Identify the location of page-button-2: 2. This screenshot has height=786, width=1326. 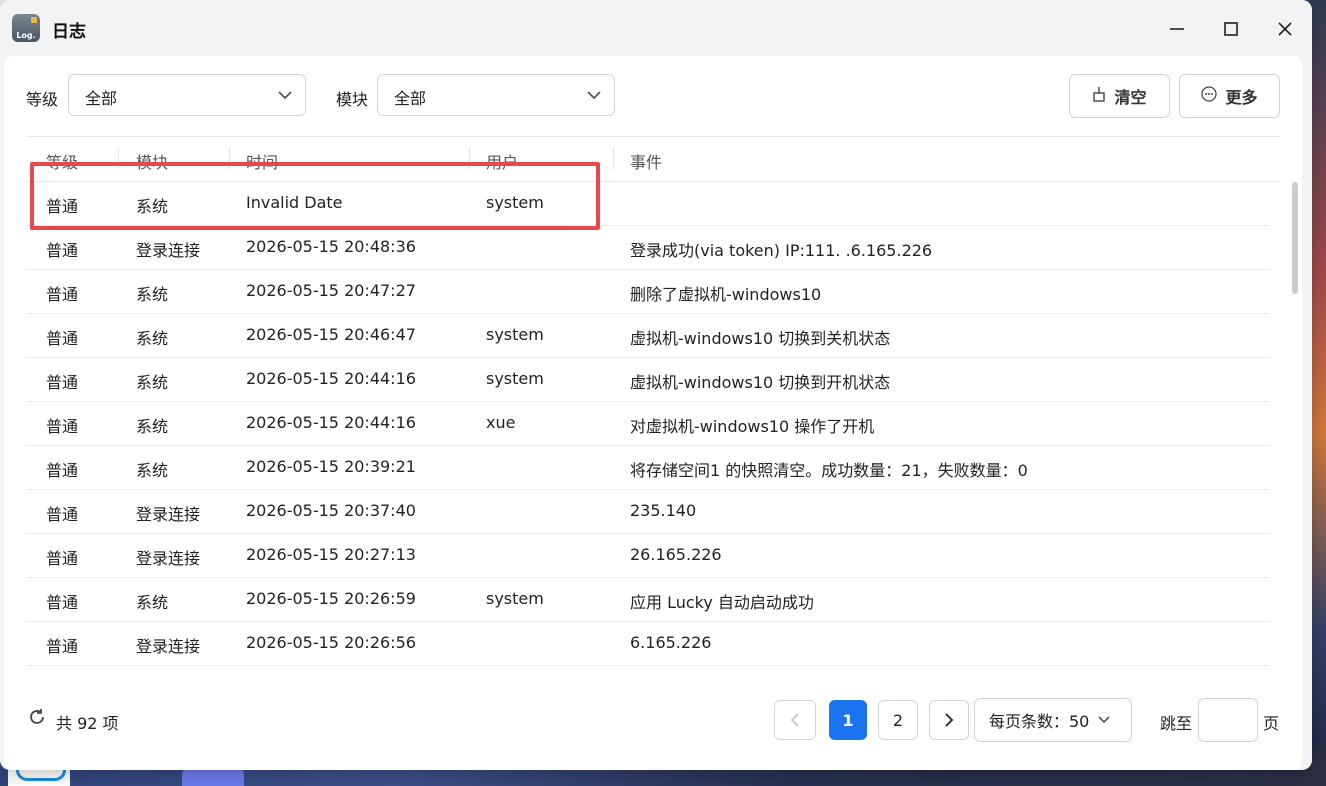
(898, 720).